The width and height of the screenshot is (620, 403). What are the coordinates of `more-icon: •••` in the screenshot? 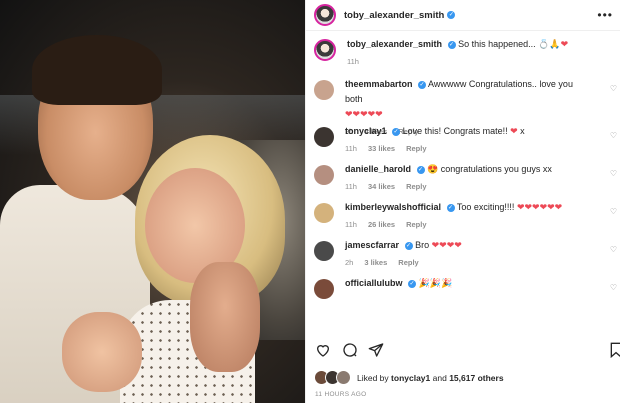 It's located at (605, 15).